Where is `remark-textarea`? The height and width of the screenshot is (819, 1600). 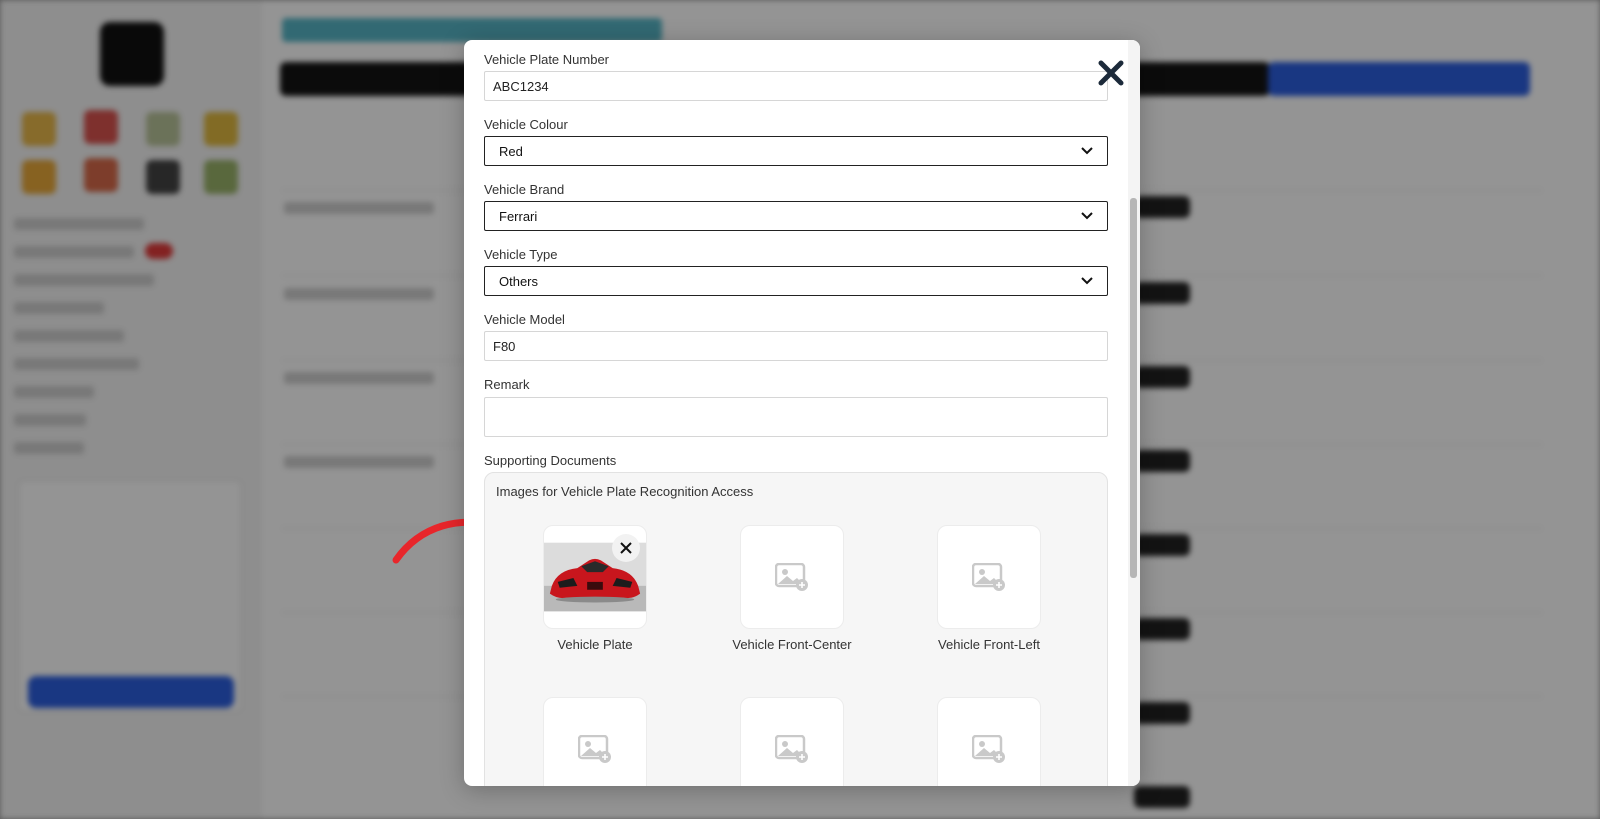 remark-textarea is located at coordinates (796, 417).